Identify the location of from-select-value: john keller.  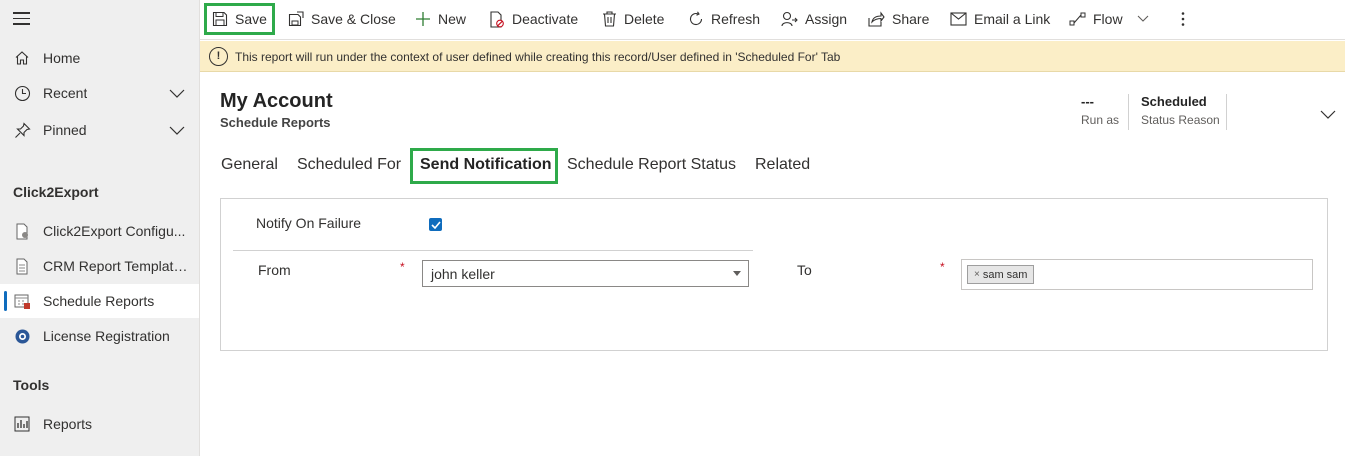
(463, 273).